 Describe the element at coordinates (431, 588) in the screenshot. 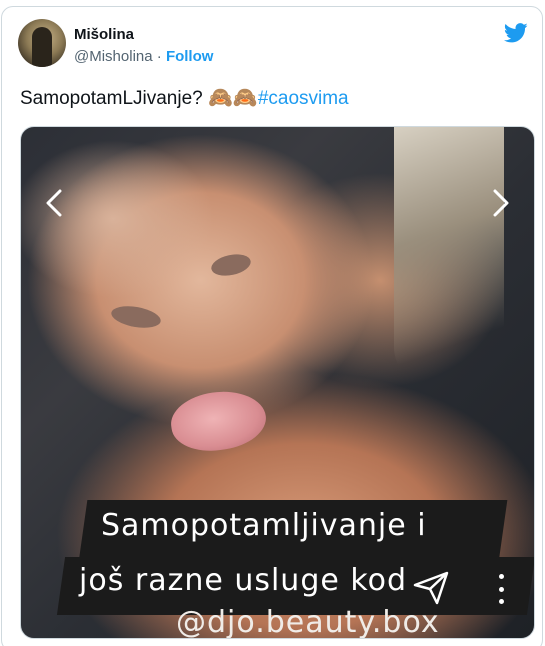

I see `paper-plane-icon` at that location.